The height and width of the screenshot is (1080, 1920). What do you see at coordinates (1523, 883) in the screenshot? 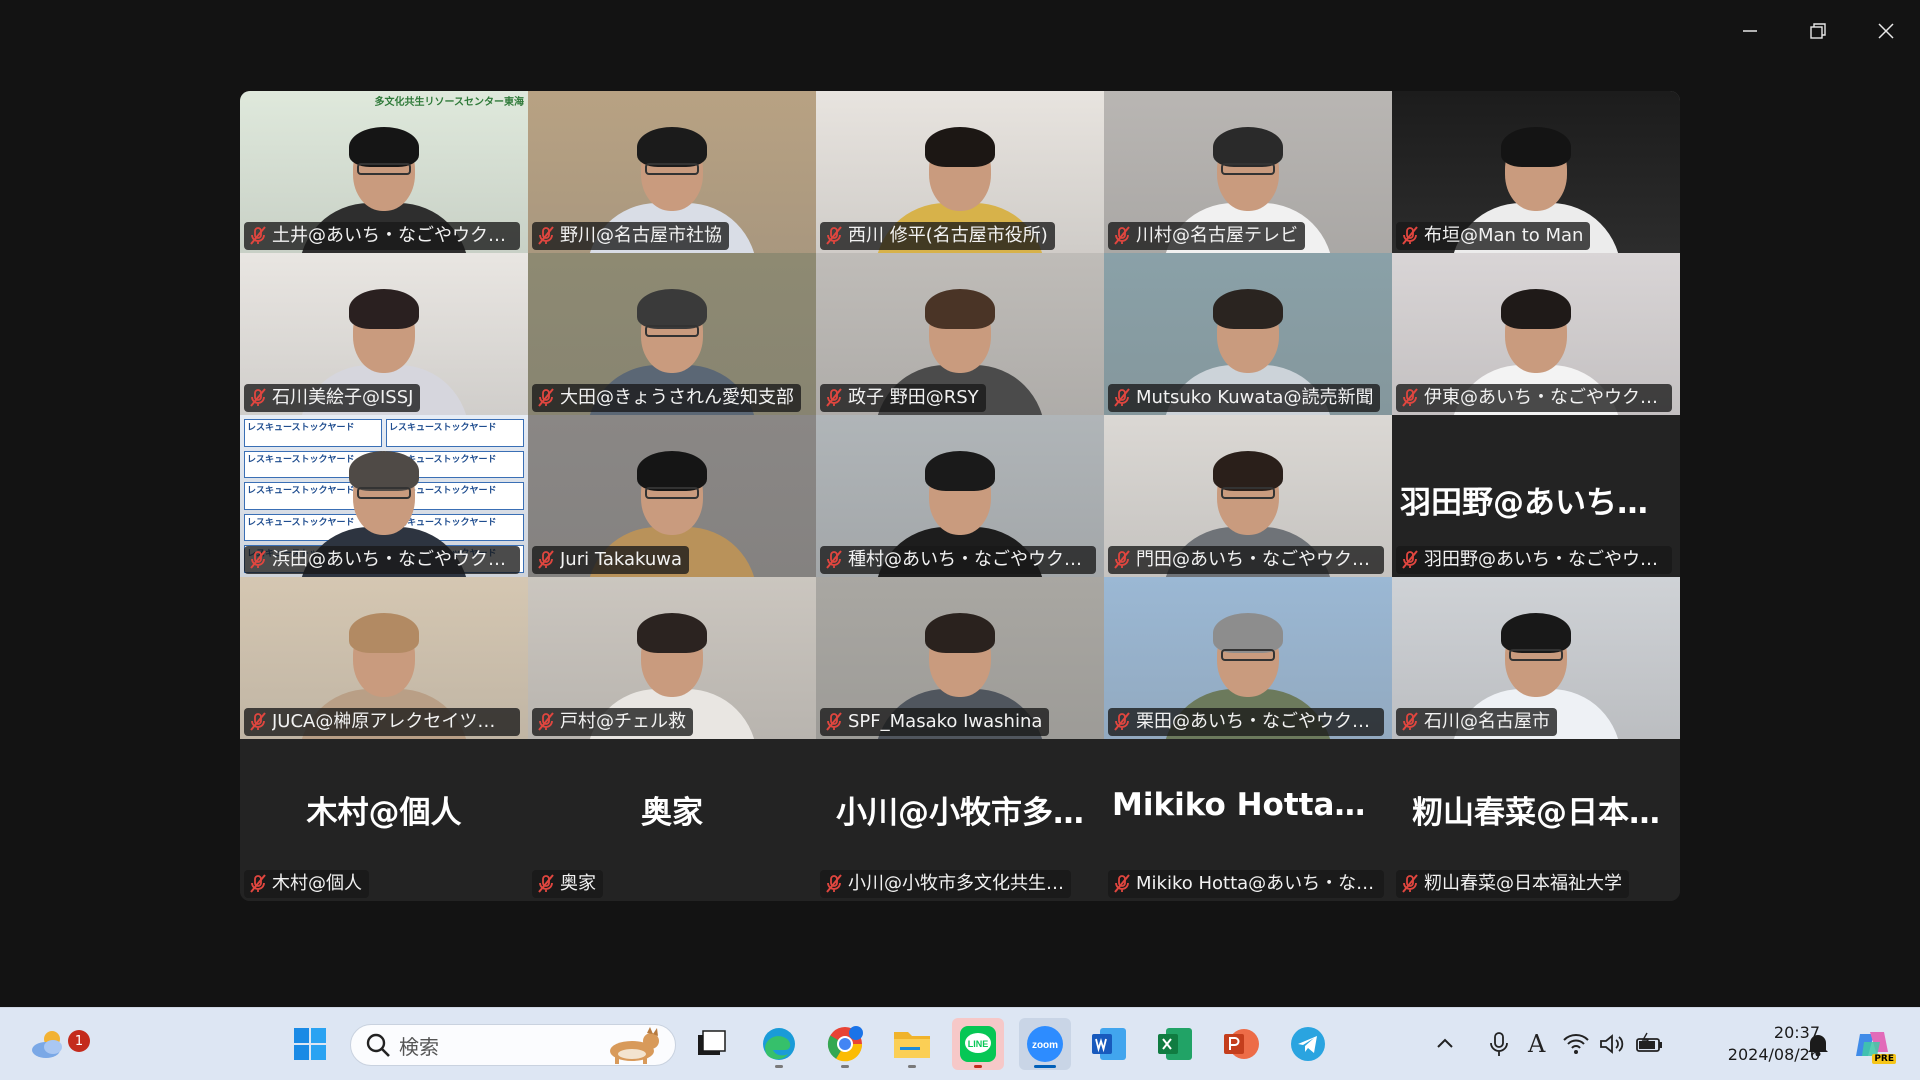
I see `participant-name: 籾山春菜@日本福祉大学` at bounding box center [1523, 883].